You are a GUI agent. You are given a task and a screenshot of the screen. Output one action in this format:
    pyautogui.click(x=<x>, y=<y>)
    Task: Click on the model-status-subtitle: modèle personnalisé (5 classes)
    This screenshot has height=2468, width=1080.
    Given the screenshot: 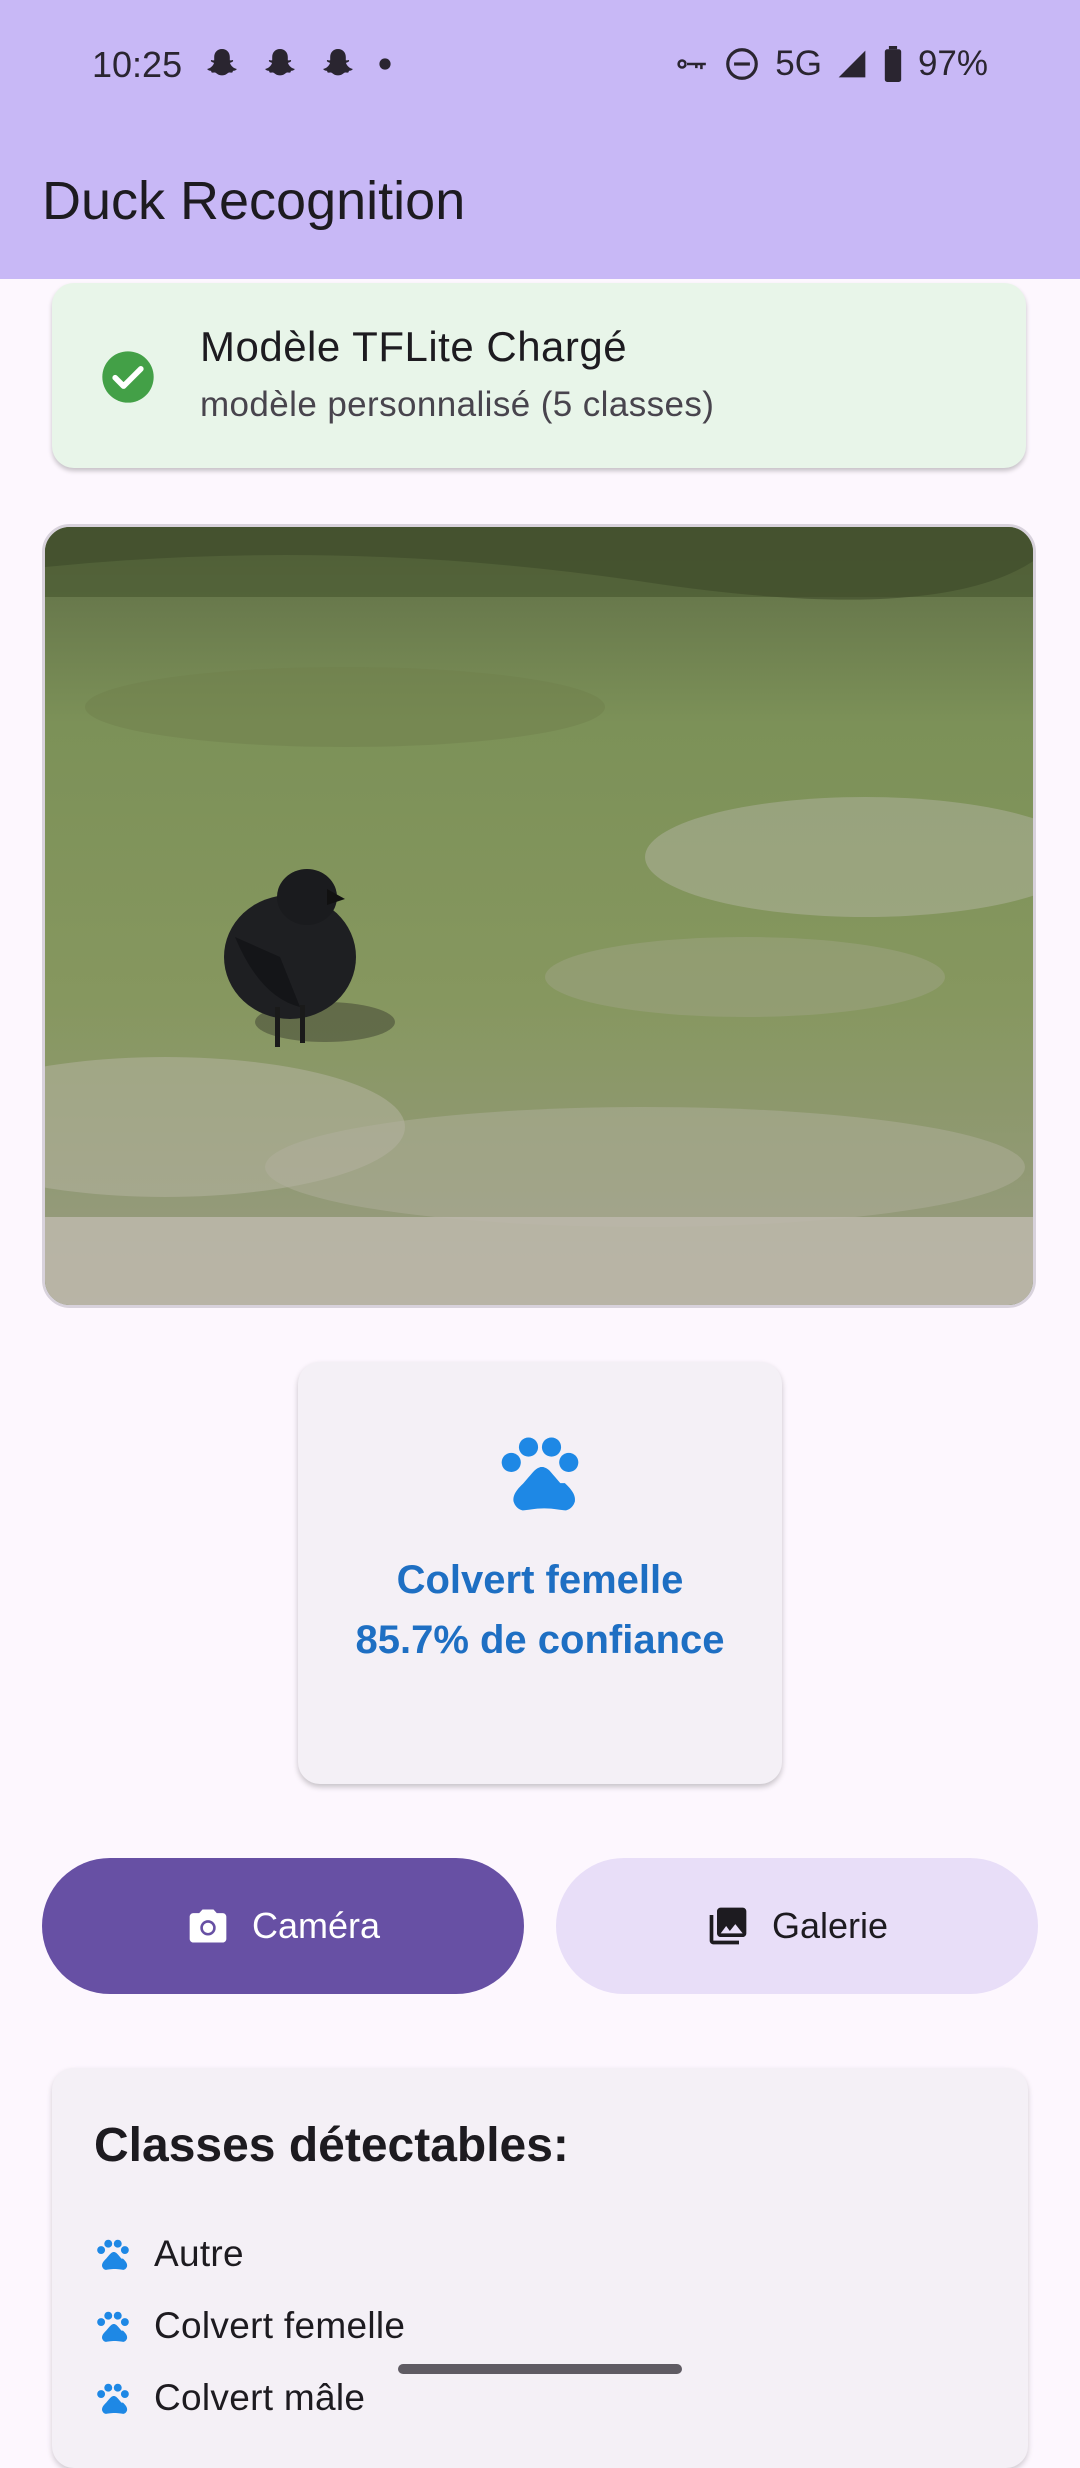 What is the action you would take?
    pyautogui.click(x=457, y=404)
    